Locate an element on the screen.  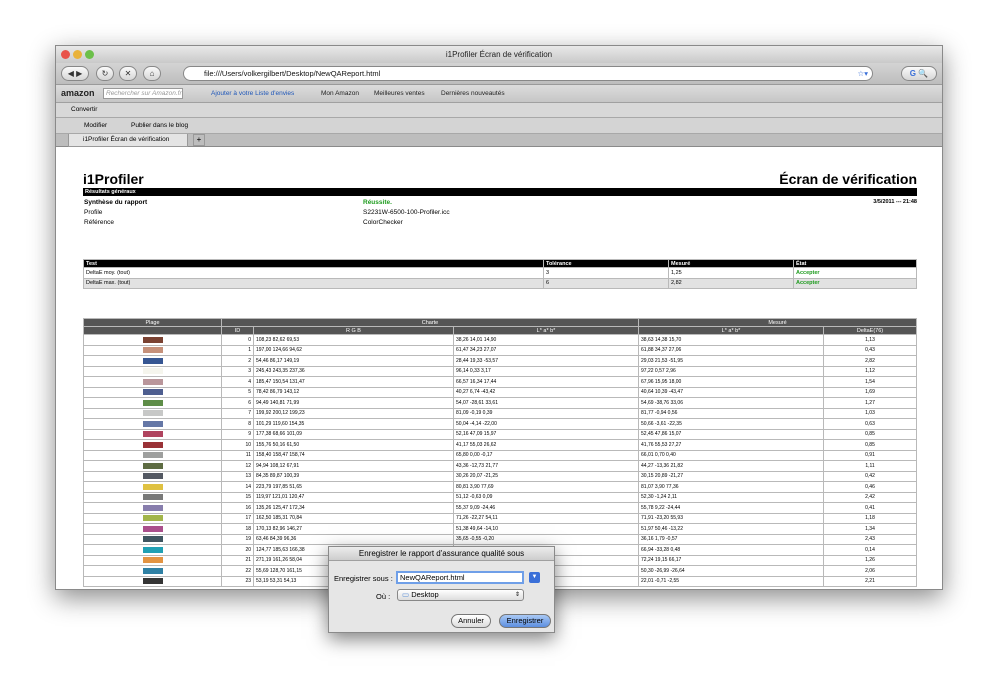
new-releases-menu: Dernières nouveautés is located at coordinates (473, 93).